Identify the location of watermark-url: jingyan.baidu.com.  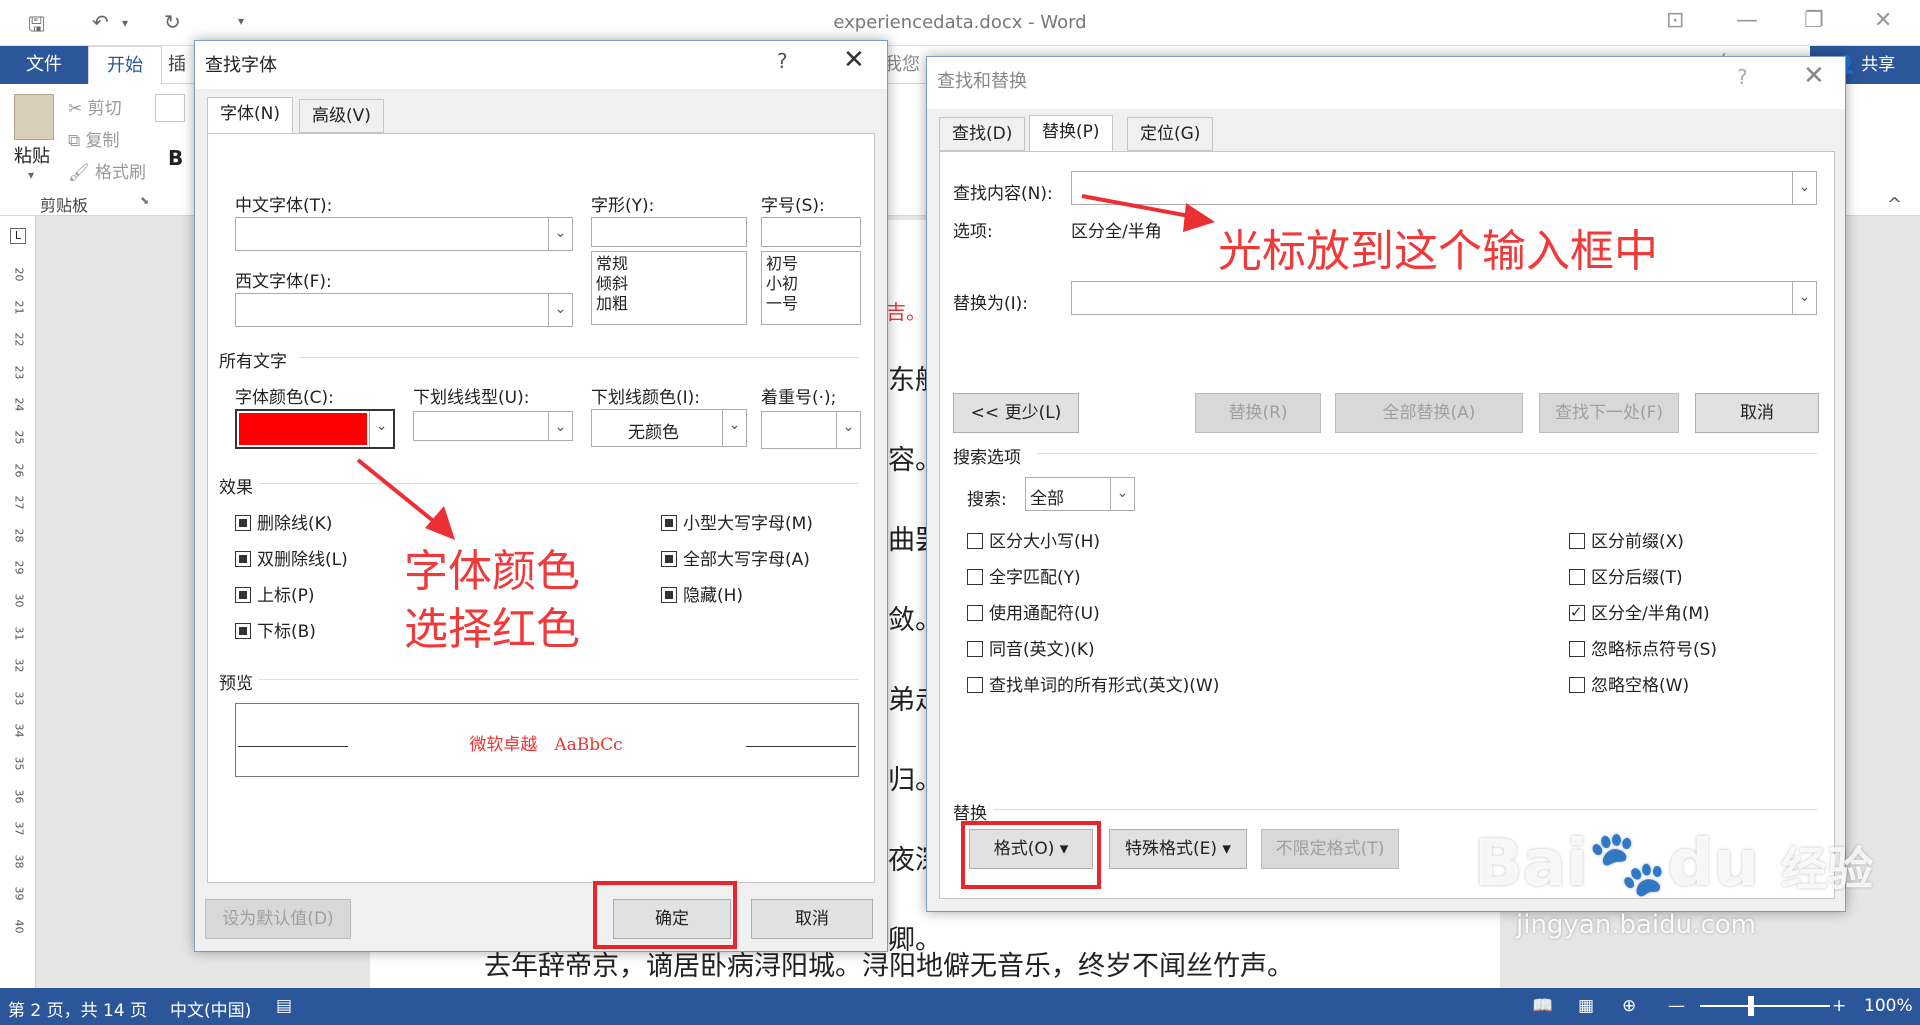
(1636, 925).